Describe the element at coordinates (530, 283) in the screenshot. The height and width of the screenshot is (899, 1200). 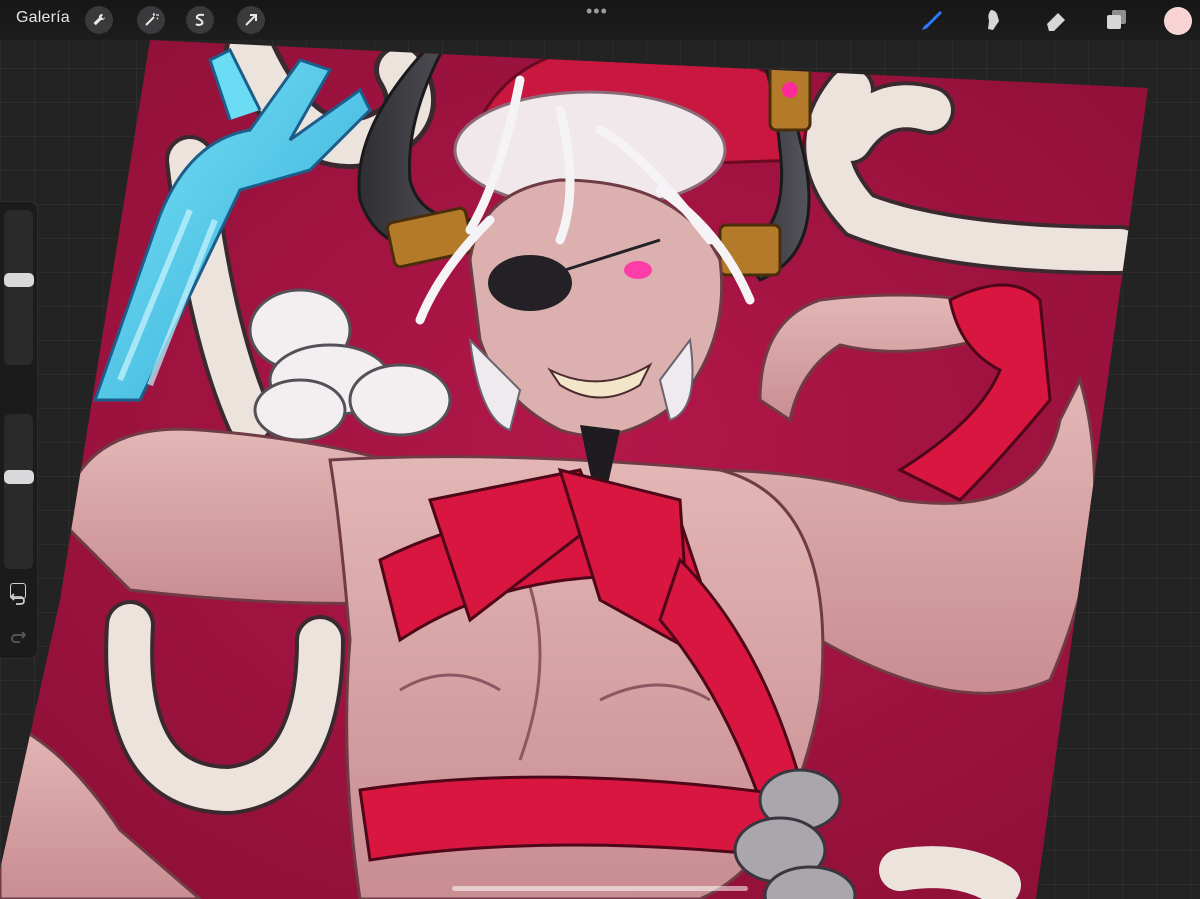
I see `eyepatch` at that location.